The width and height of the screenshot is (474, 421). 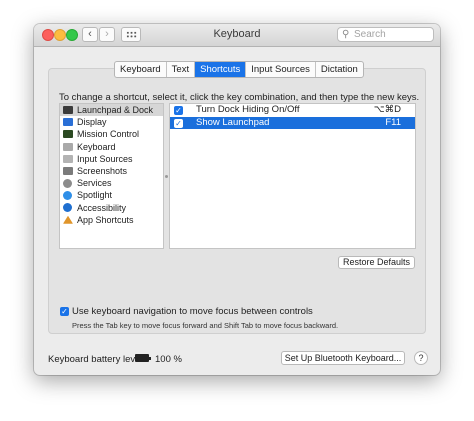 What do you see at coordinates (102, 207) in the screenshot?
I see `category-label: Accessibility` at bounding box center [102, 207].